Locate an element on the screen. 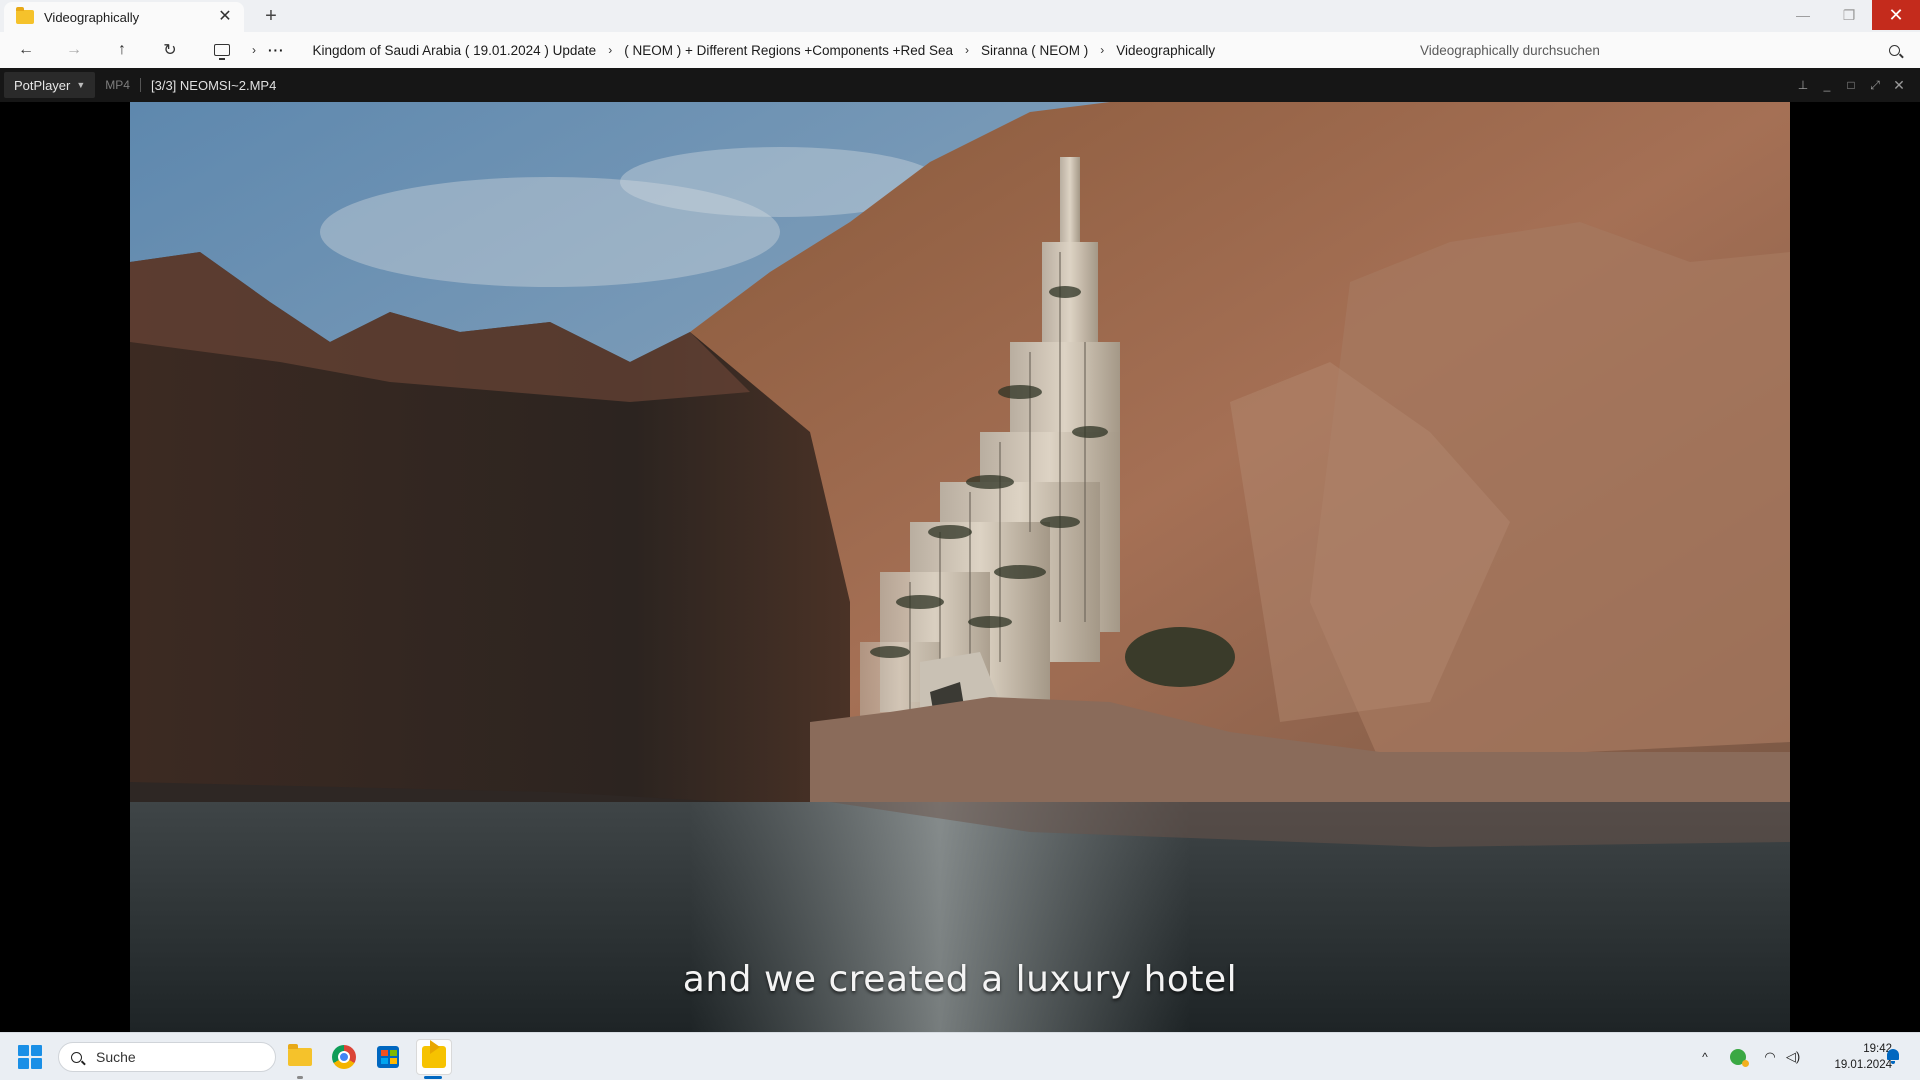 Image resolution: width=1920 pixels, height=1080 pixels. maximize-icon: □ is located at coordinates (1851, 85).